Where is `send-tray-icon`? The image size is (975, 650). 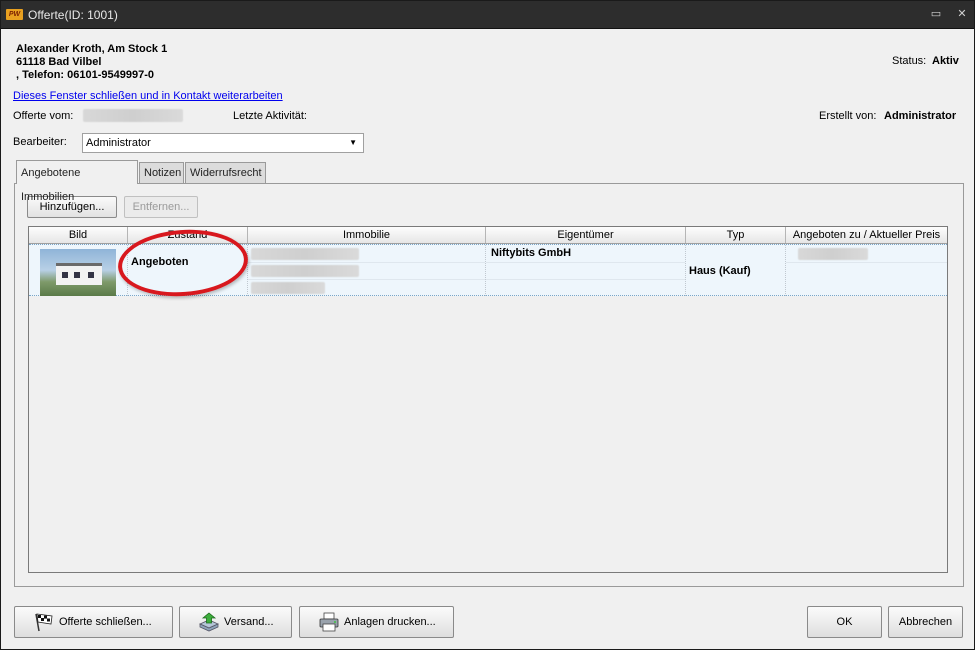 send-tray-icon is located at coordinates (209, 622).